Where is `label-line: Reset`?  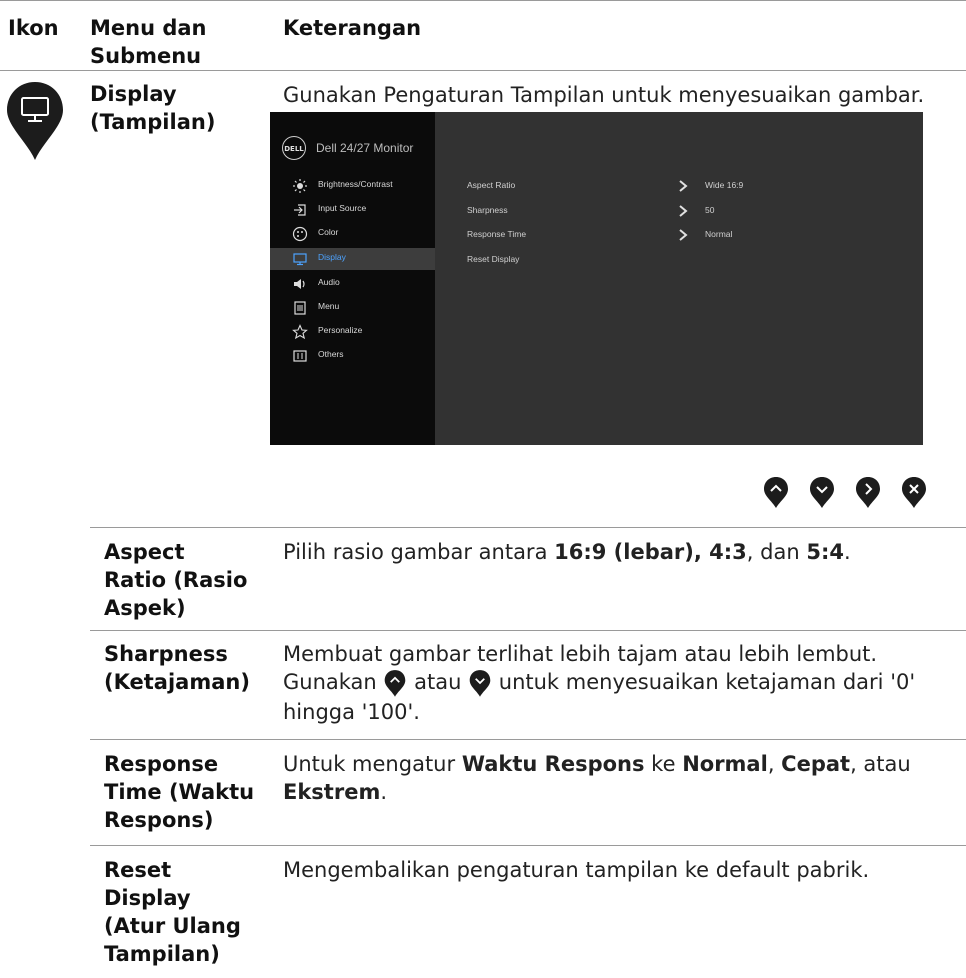 label-line: Reset is located at coordinates (138, 870).